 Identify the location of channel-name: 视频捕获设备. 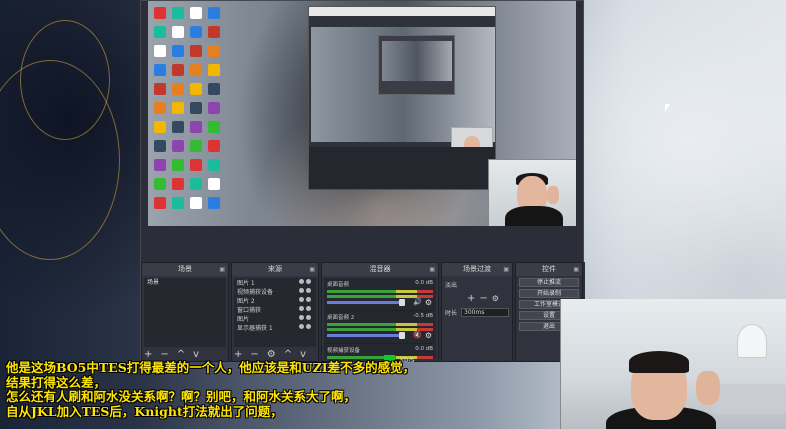
(344, 351).